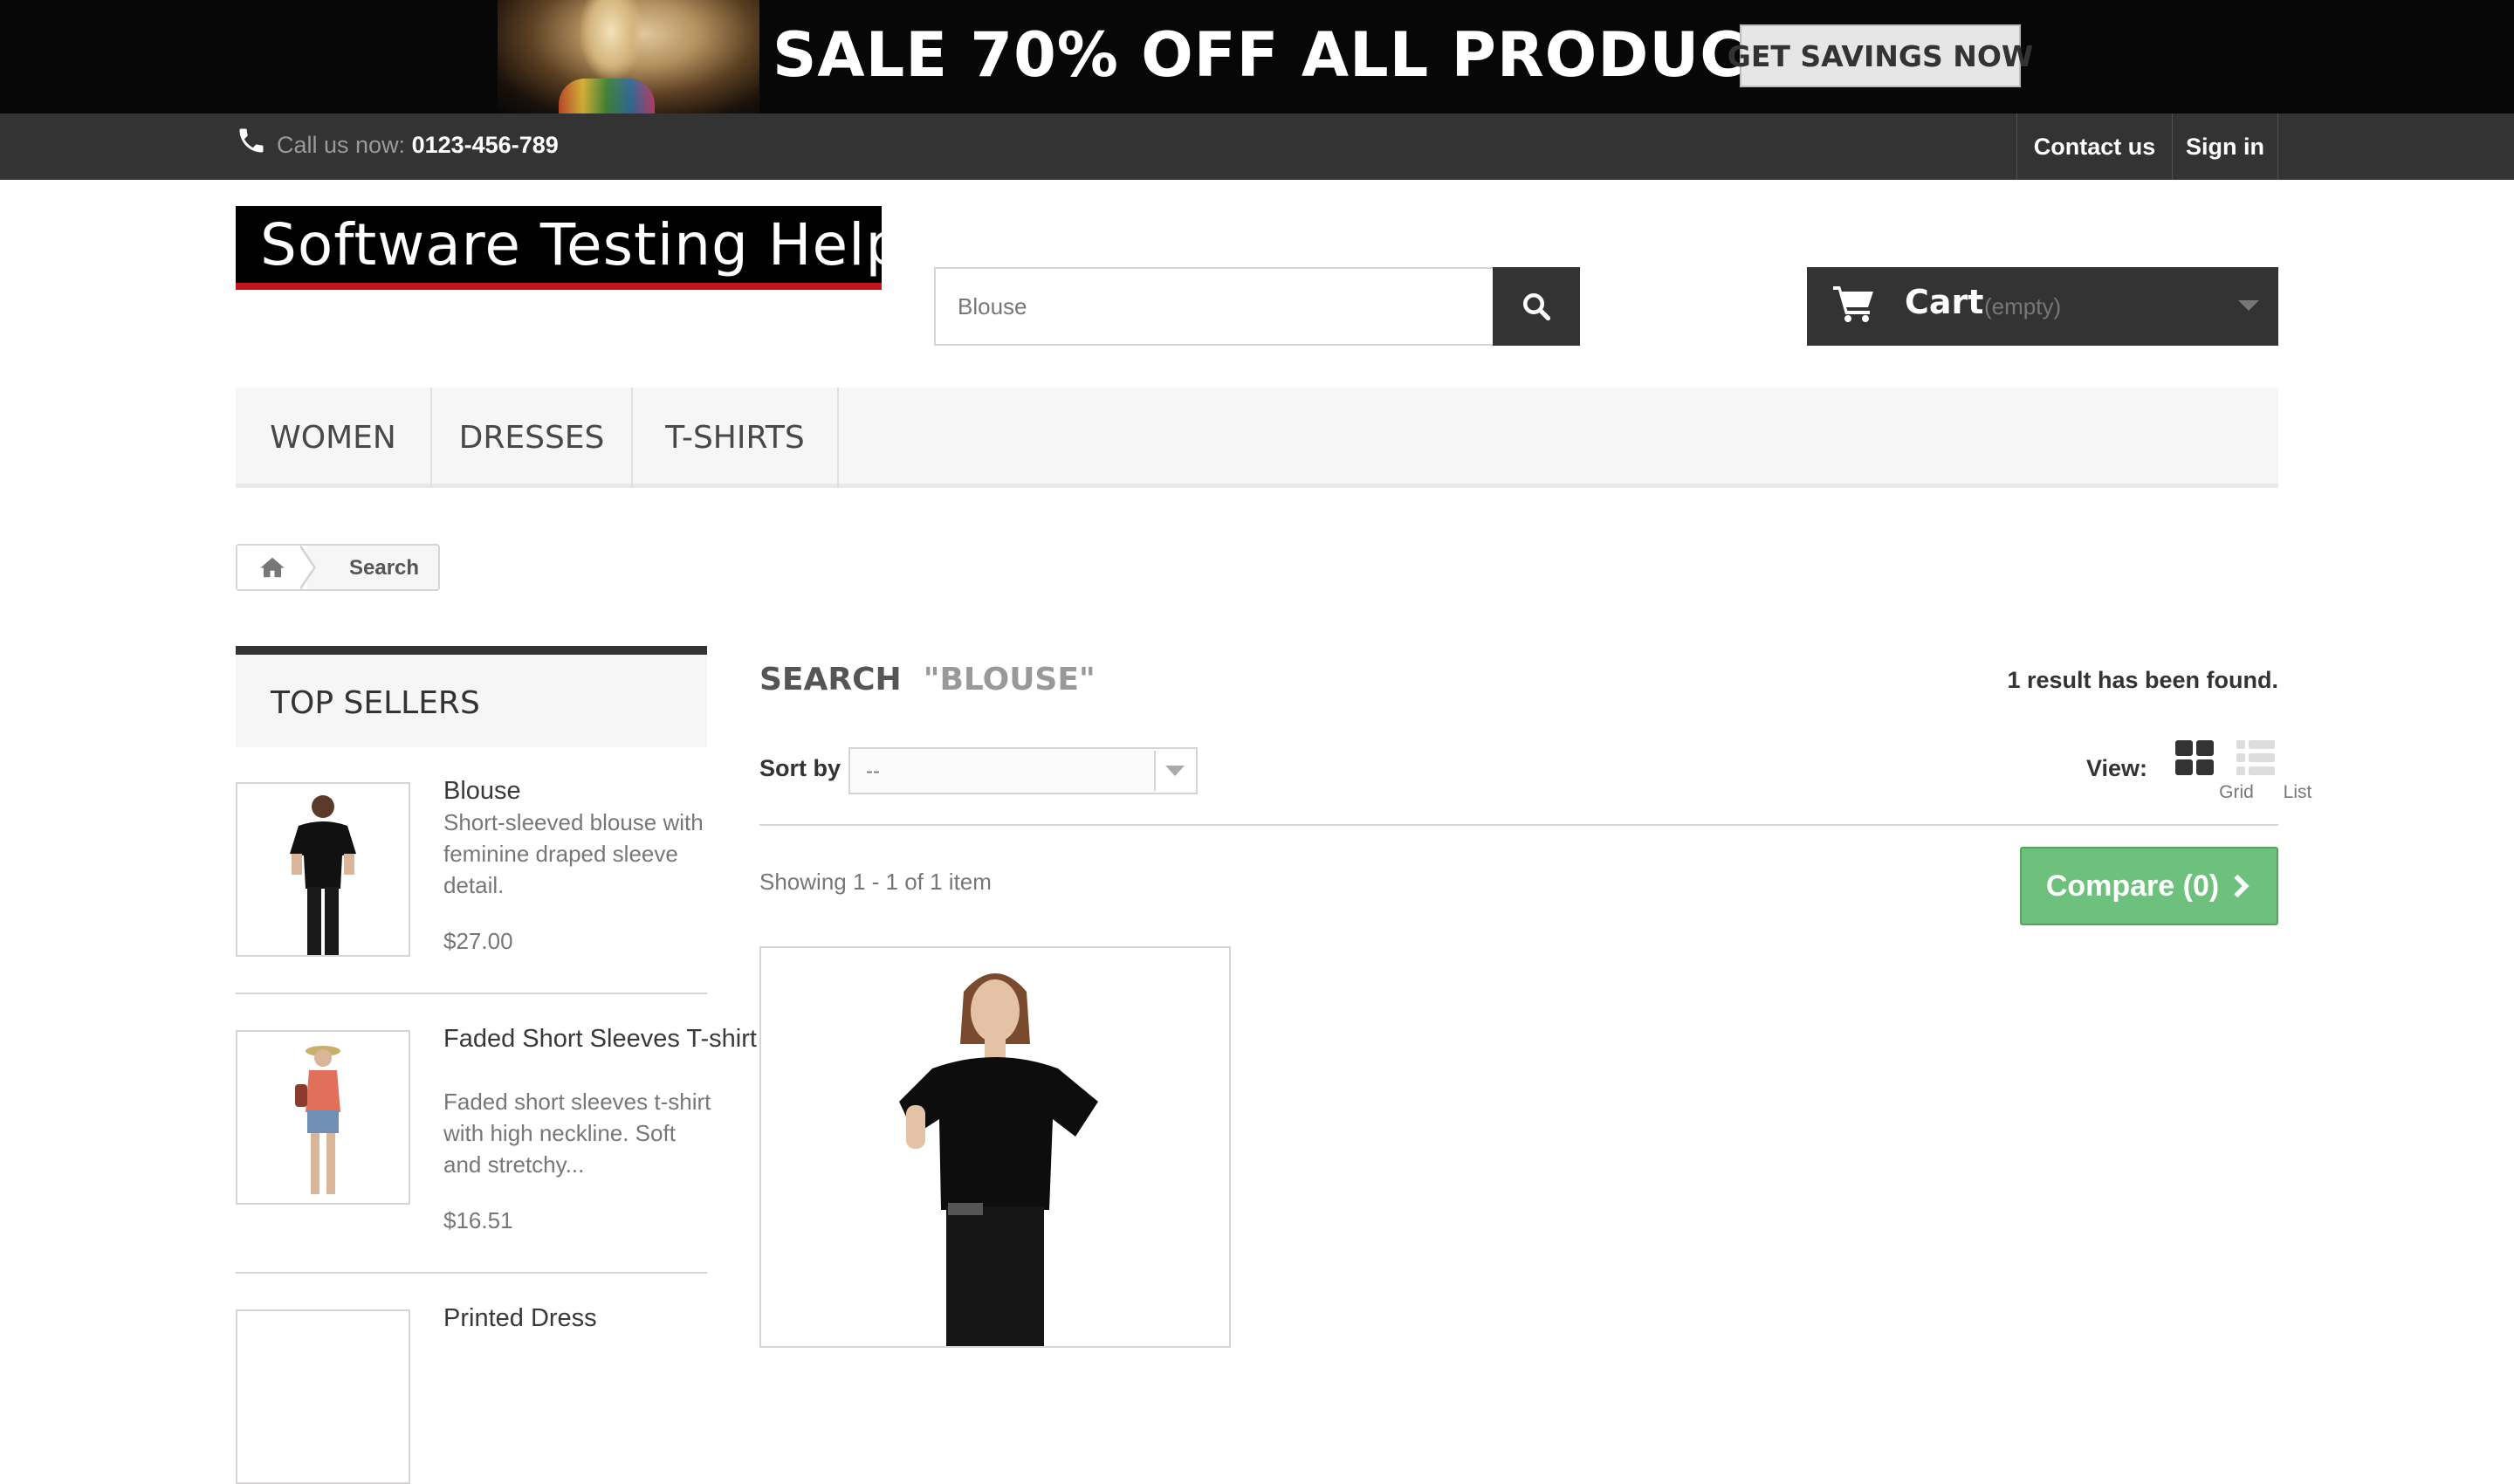 The width and height of the screenshot is (2514, 1484). What do you see at coordinates (1303, 55) in the screenshot?
I see `banner-headline: SALE 70% OFF ALL PRODUCTS` at bounding box center [1303, 55].